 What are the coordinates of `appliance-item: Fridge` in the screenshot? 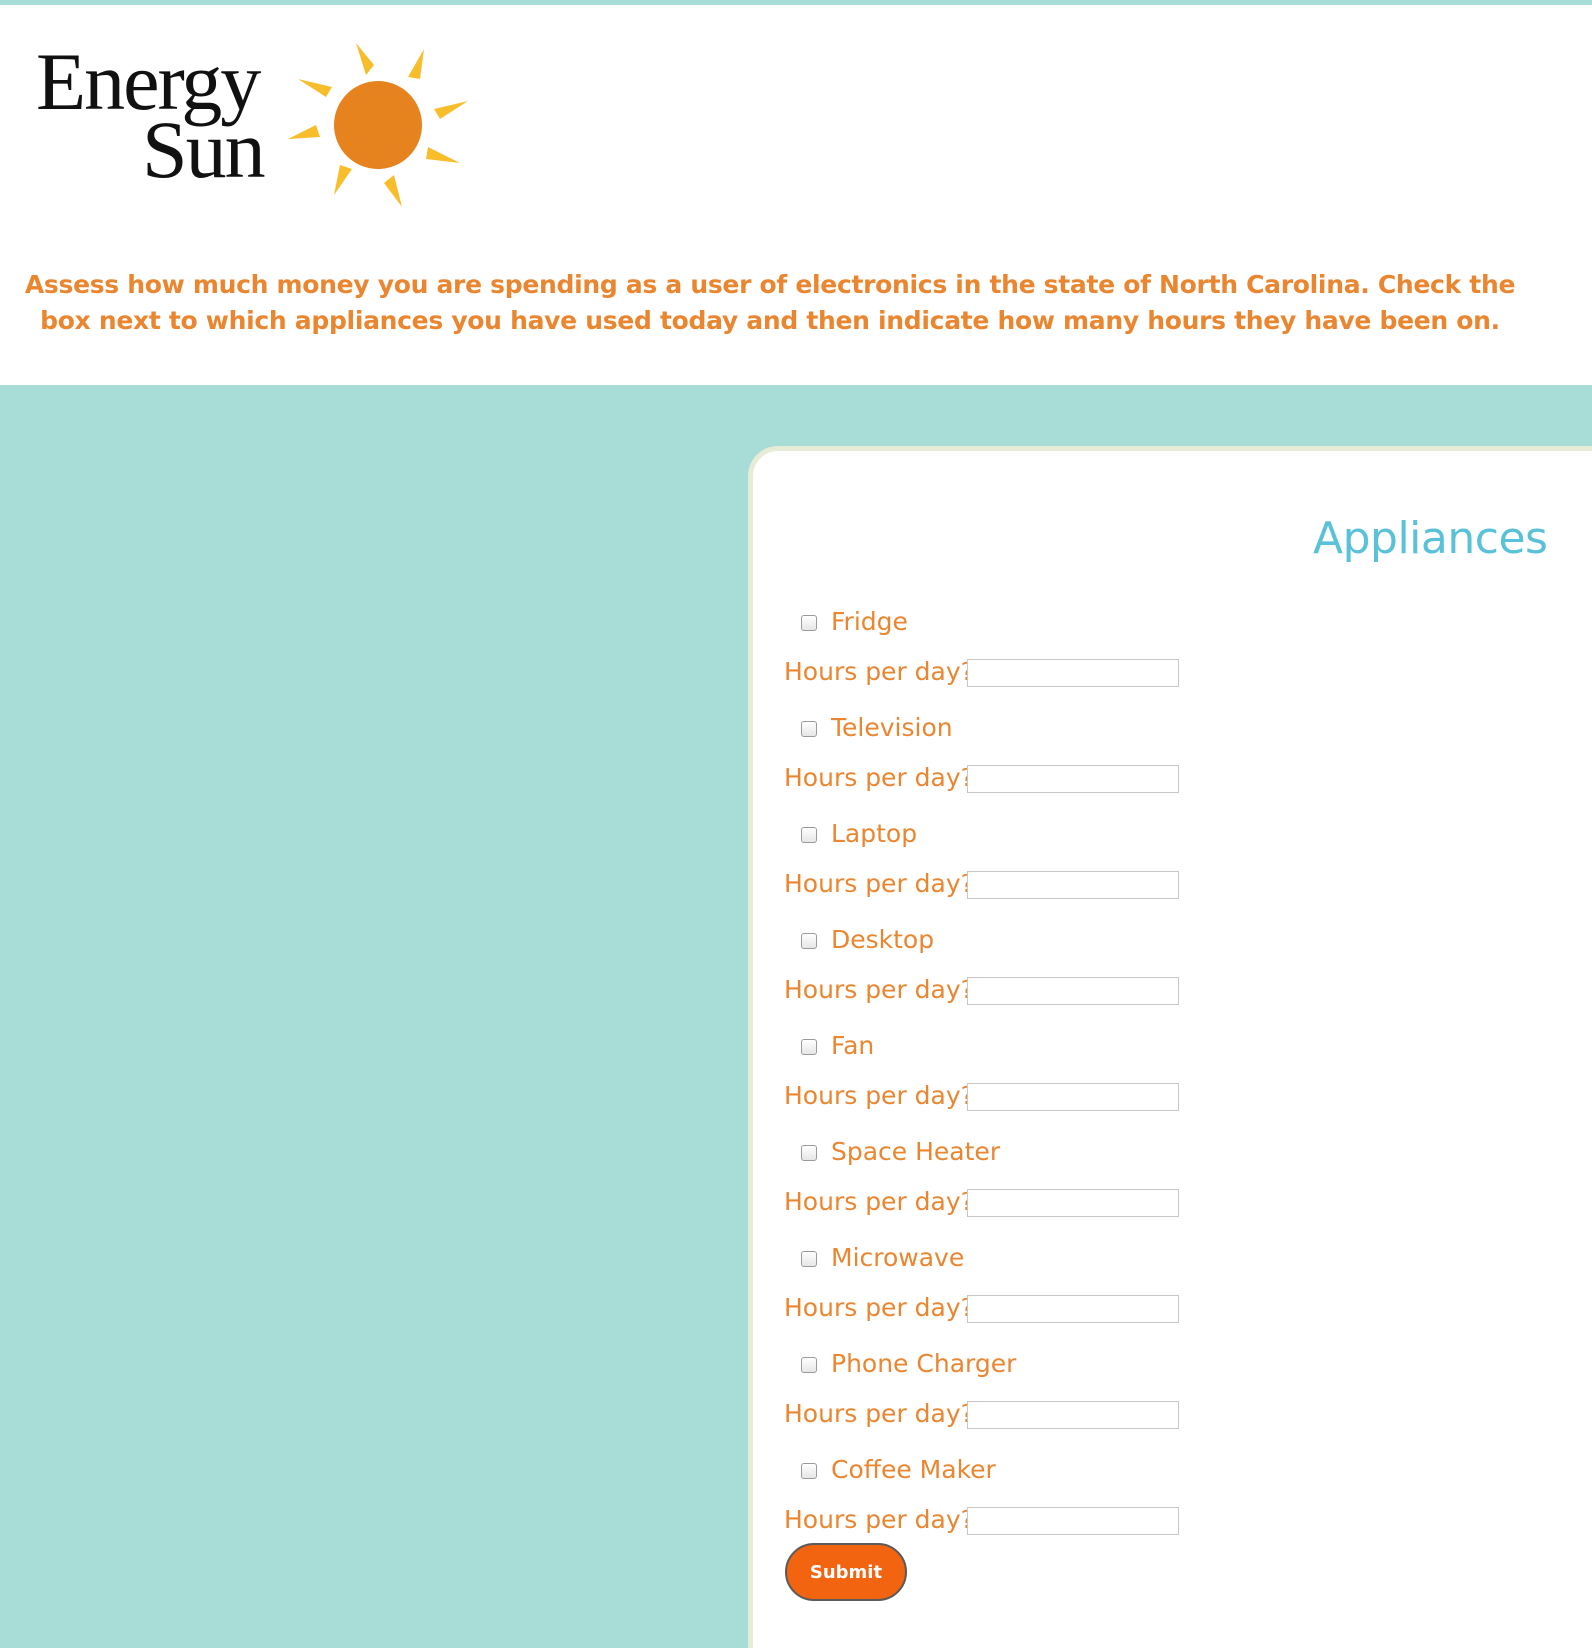 It's located at (1053, 623).